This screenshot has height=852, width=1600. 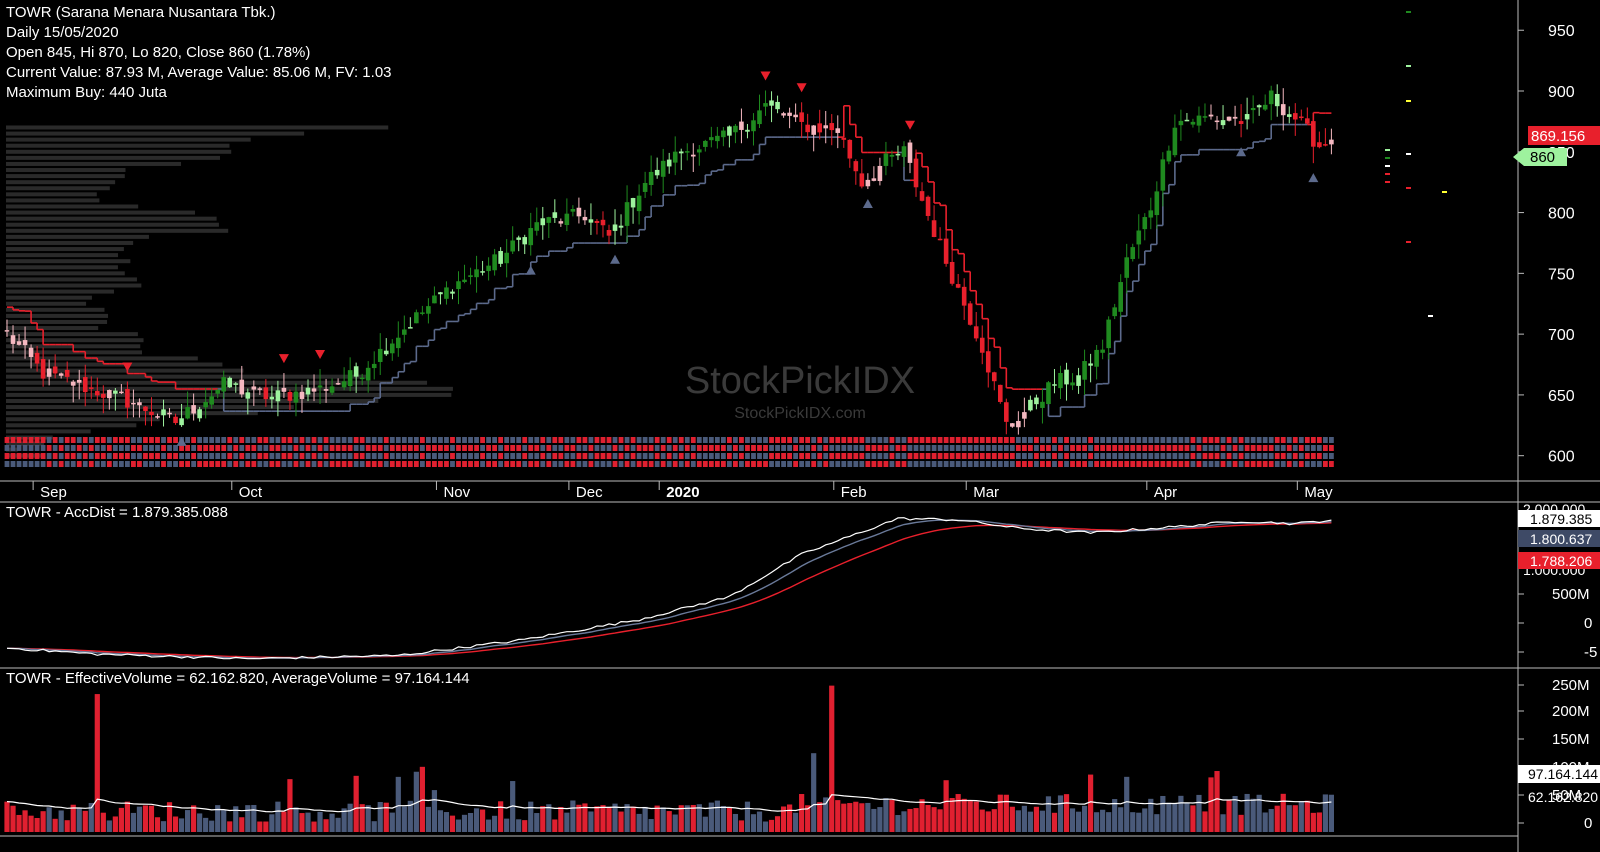 What do you see at coordinates (117, 512) in the screenshot?
I see `accdist-title: TOWR - AccDist = 1.879.385.088` at bounding box center [117, 512].